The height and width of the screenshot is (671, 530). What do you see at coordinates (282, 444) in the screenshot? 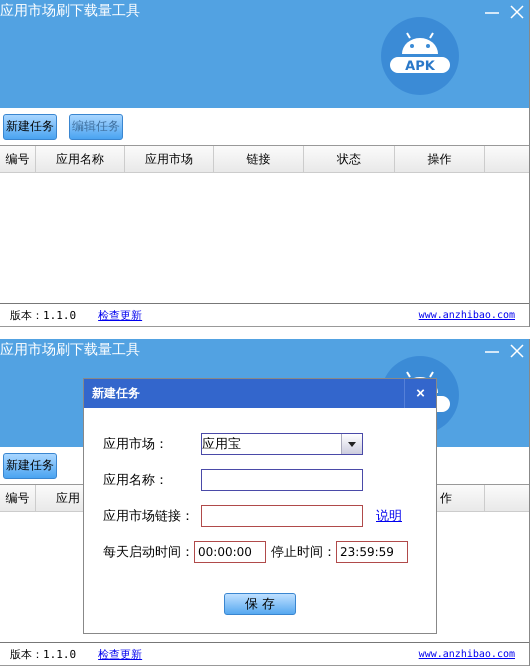
I see `market-select: 应用宝` at bounding box center [282, 444].